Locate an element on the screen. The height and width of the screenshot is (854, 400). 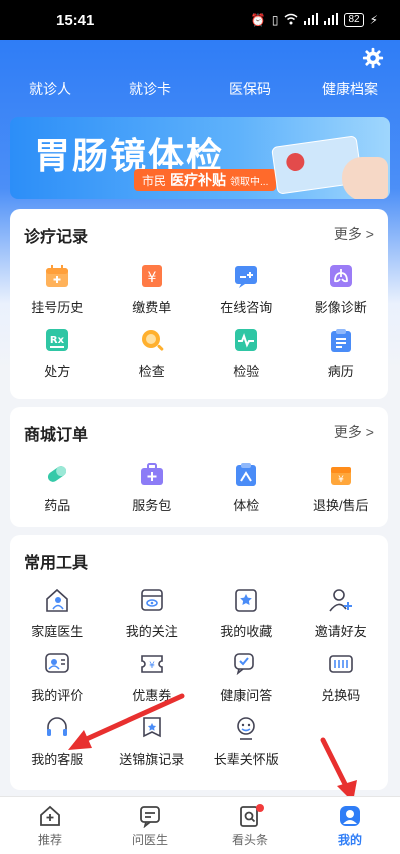
common-tools-title: 常用工具 is located at coordinates (56, 563).